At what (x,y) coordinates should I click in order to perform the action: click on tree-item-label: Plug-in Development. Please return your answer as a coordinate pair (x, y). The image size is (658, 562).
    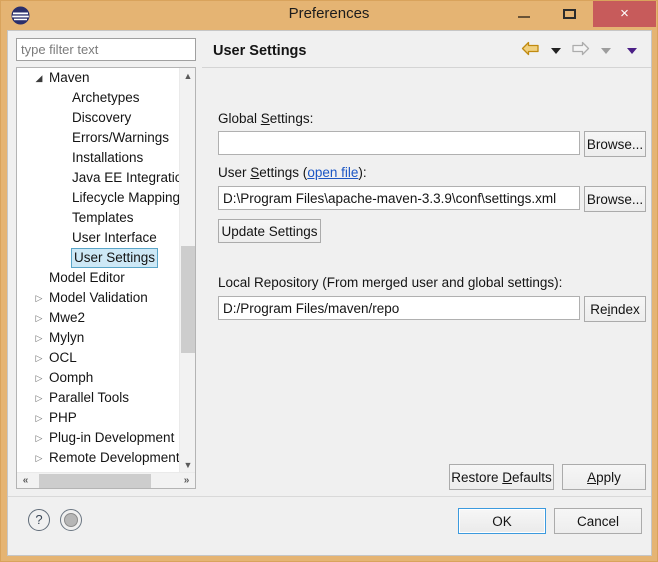
    Looking at the image, I should click on (112, 437).